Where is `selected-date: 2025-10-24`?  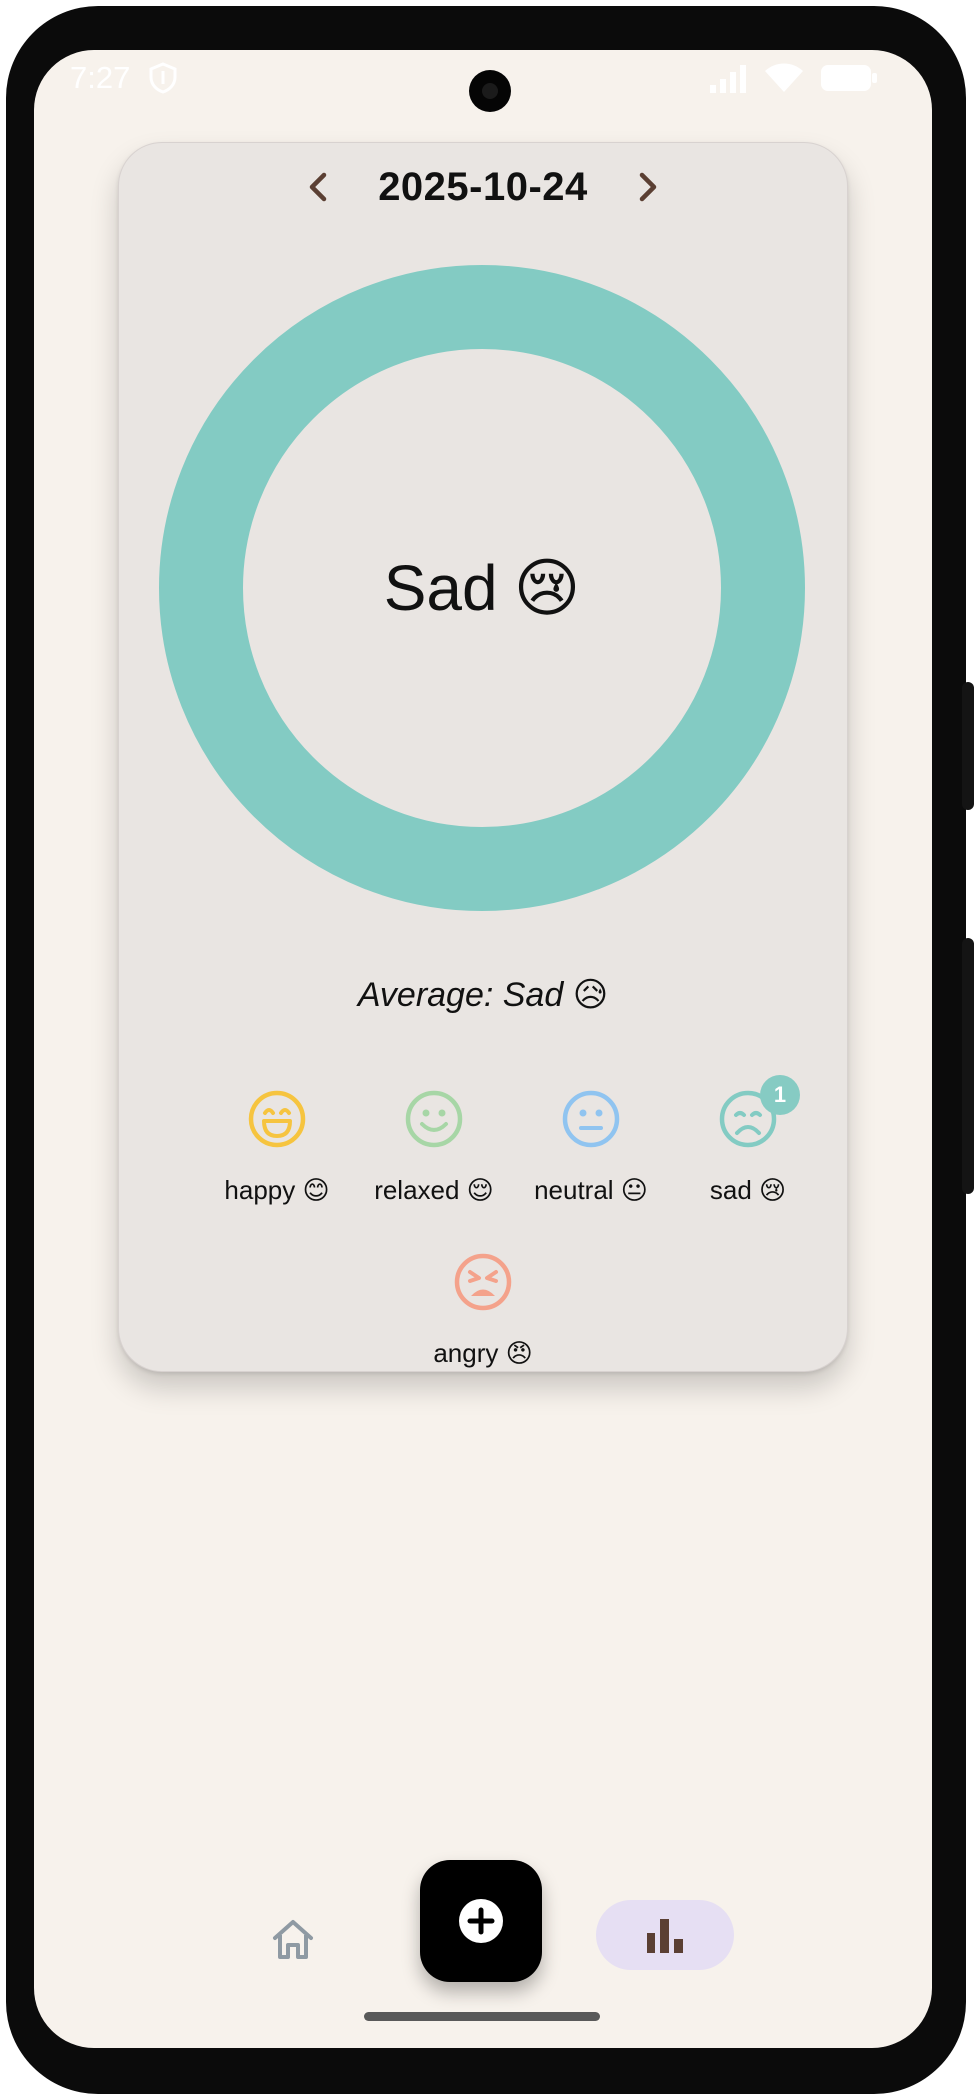
selected-date: 2025-10-24 is located at coordinates (483, 187).